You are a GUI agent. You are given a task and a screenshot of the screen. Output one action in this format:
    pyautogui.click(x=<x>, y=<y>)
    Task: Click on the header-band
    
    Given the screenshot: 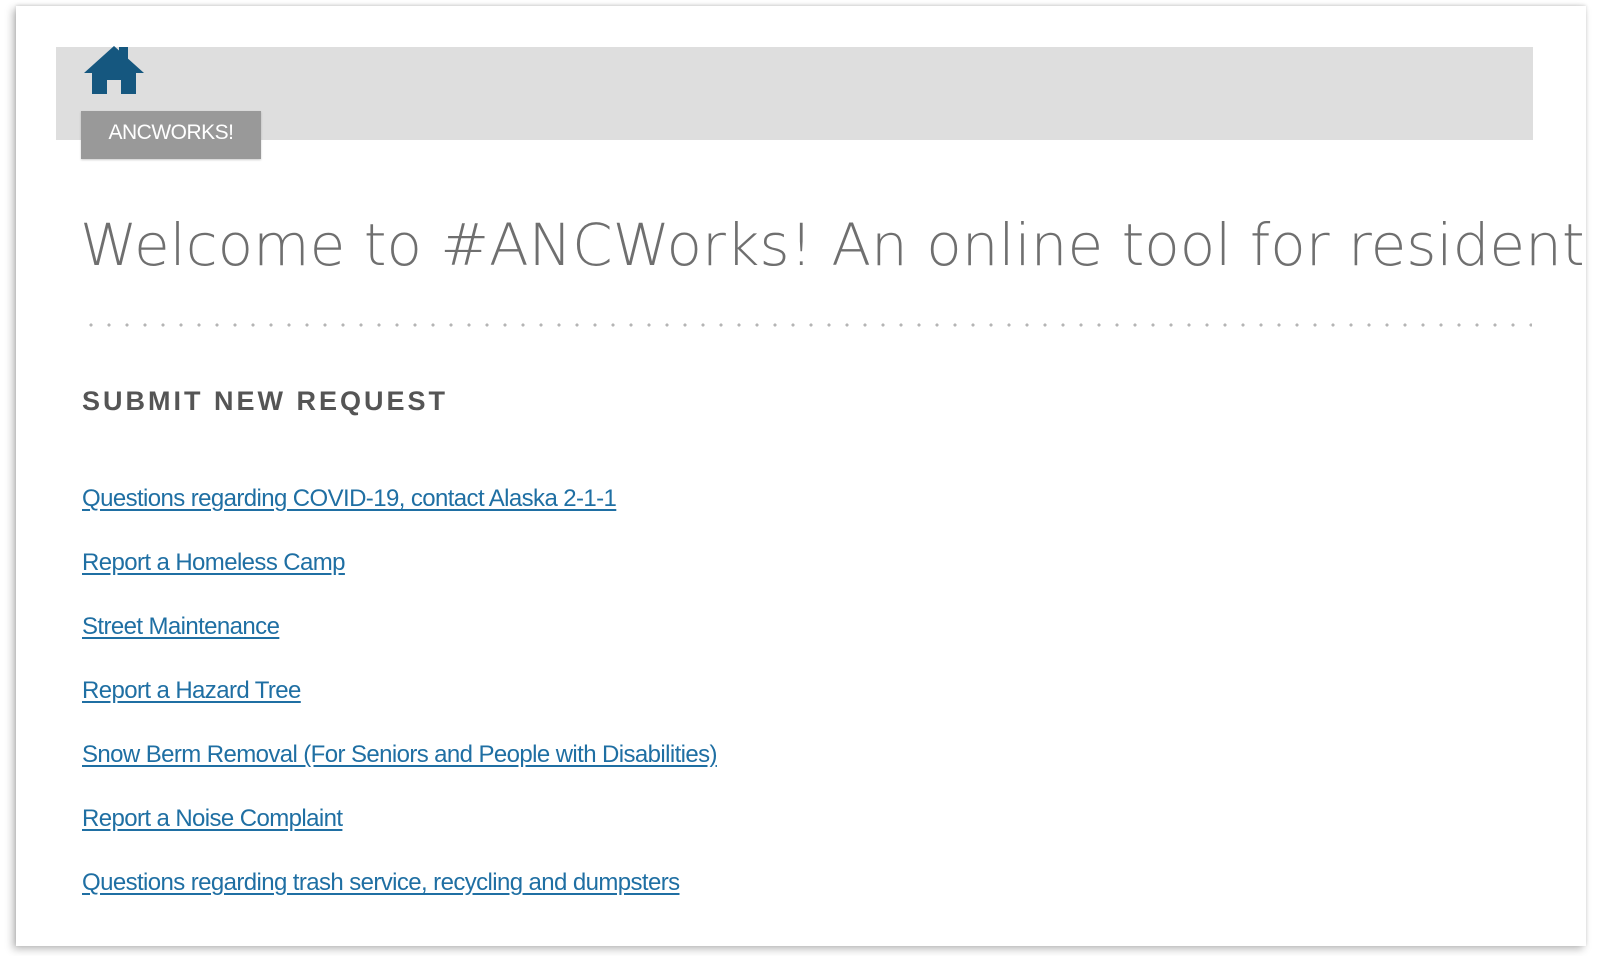 What is the action you would take?
    pyautogui.click(x=794, y=93)
    